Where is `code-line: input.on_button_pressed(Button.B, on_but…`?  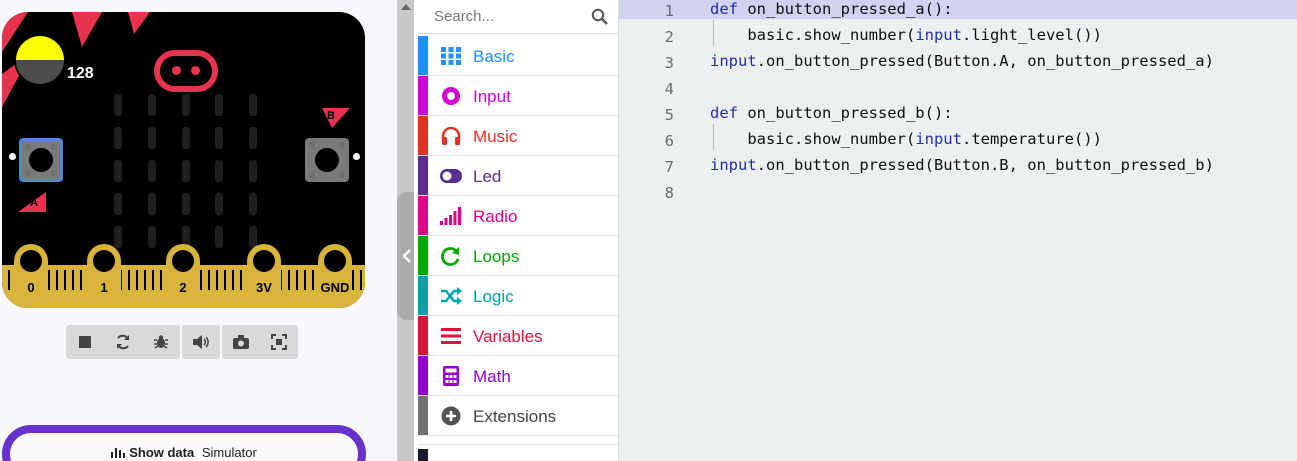
code-line: input.on_button_pressed(Button.B, on_but… is located at coordinates (962, 167).